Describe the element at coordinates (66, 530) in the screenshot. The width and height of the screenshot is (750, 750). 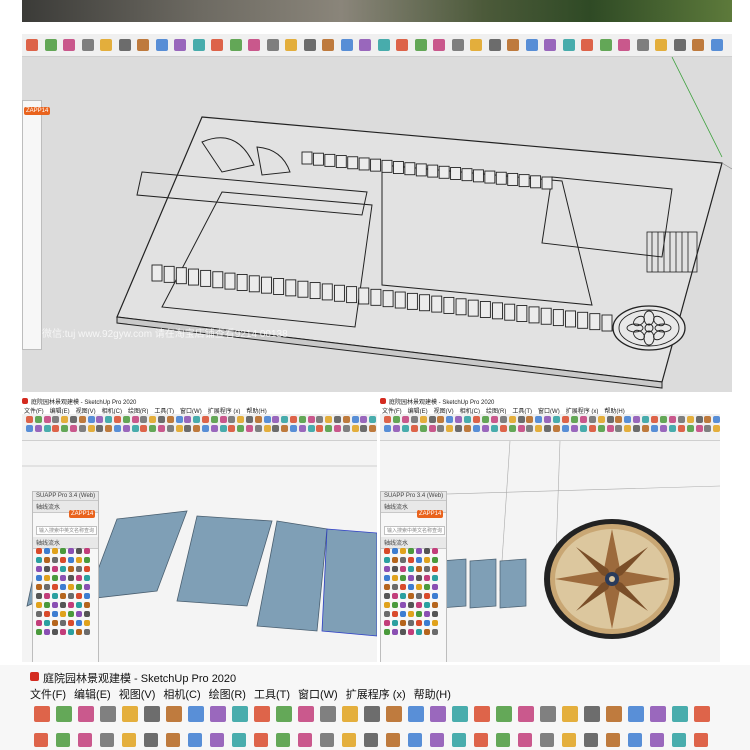
I see `plugin-search-input: 输入搜索中英文名称查询` at that location.